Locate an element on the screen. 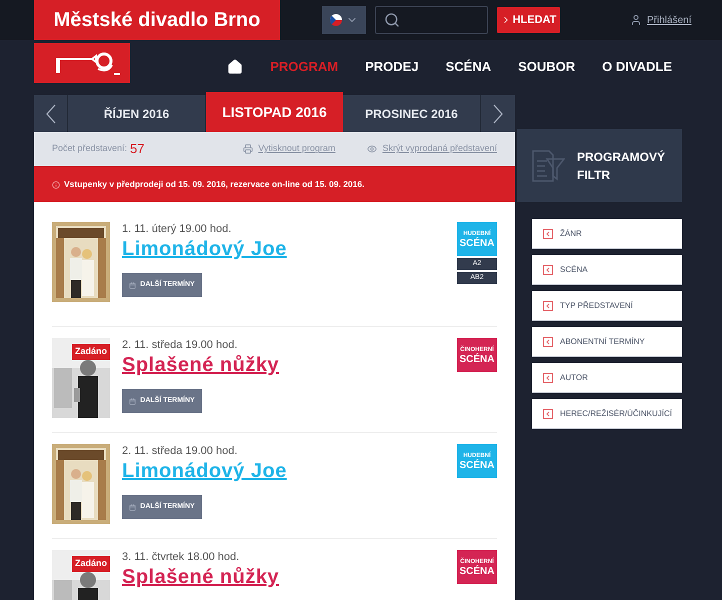 This screenshot has height=600, width=722. month-tab: PROSINEC 2016 is located at coordinates (412, 113).